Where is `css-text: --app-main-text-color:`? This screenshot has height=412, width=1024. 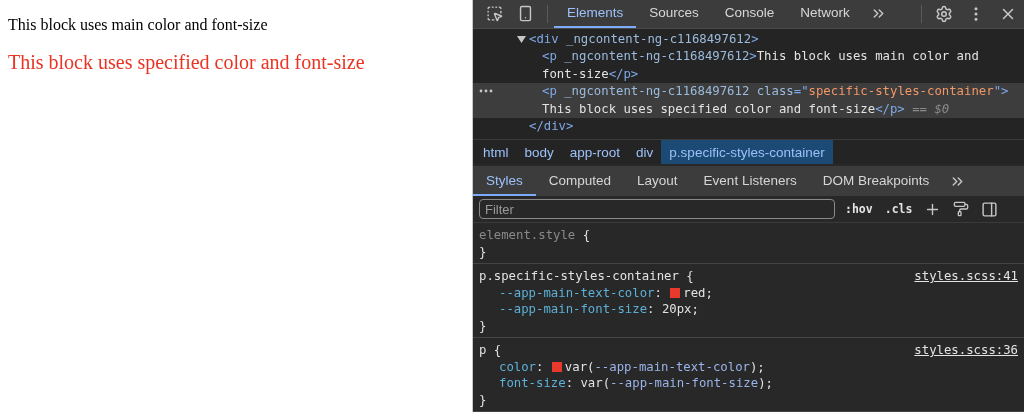 css-text: --app-main-text-color: is located at coordinates (581, 292).